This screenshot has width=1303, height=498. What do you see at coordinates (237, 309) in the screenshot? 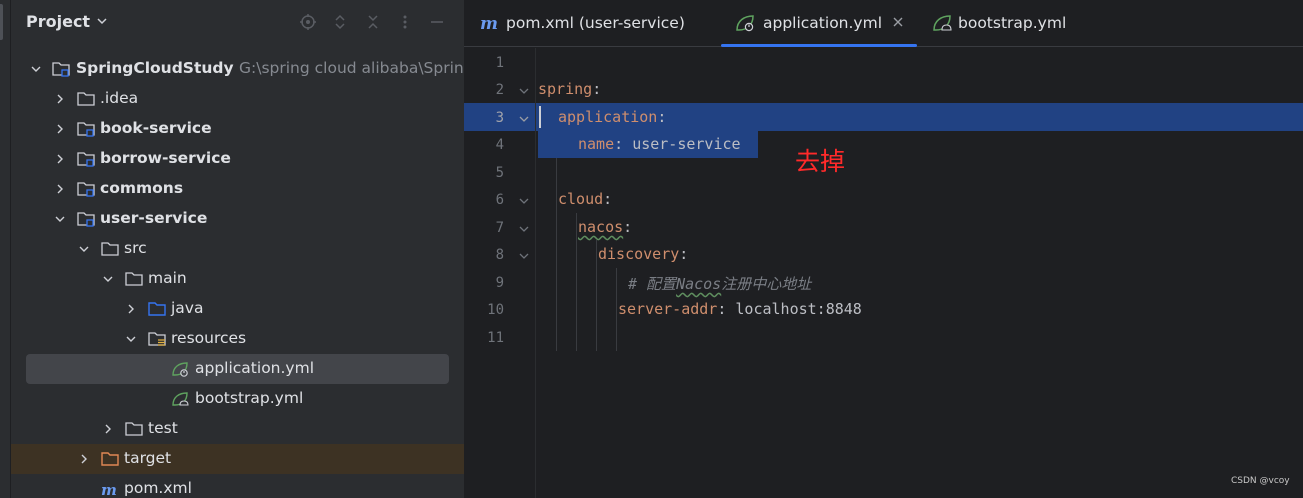
I see `tree-item-java: java` at bounding box center [237, 309].